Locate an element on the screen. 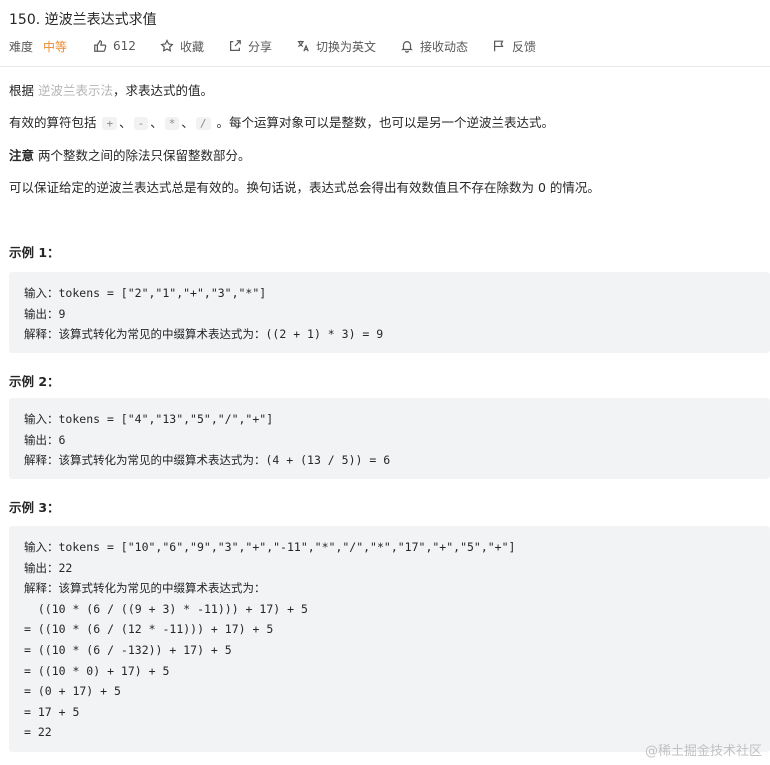 This screenshot has height=765, width=770. description-note: 注意 两个整数之间的除法只保留整数部分。 is located at coordinates (130, 155).